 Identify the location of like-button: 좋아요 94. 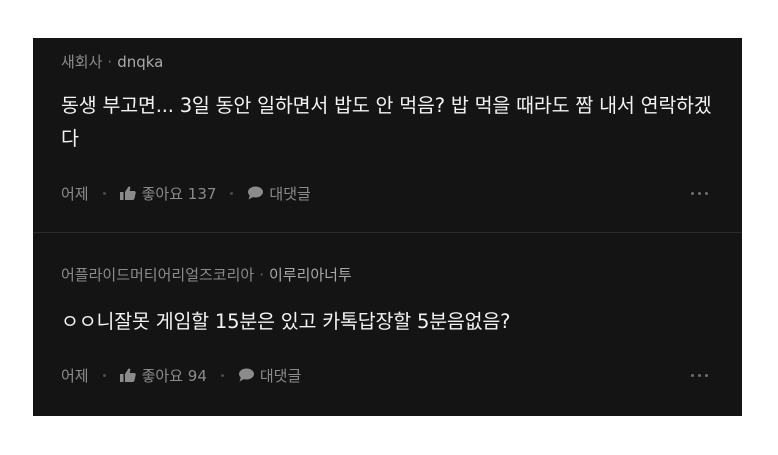
(163, 375).